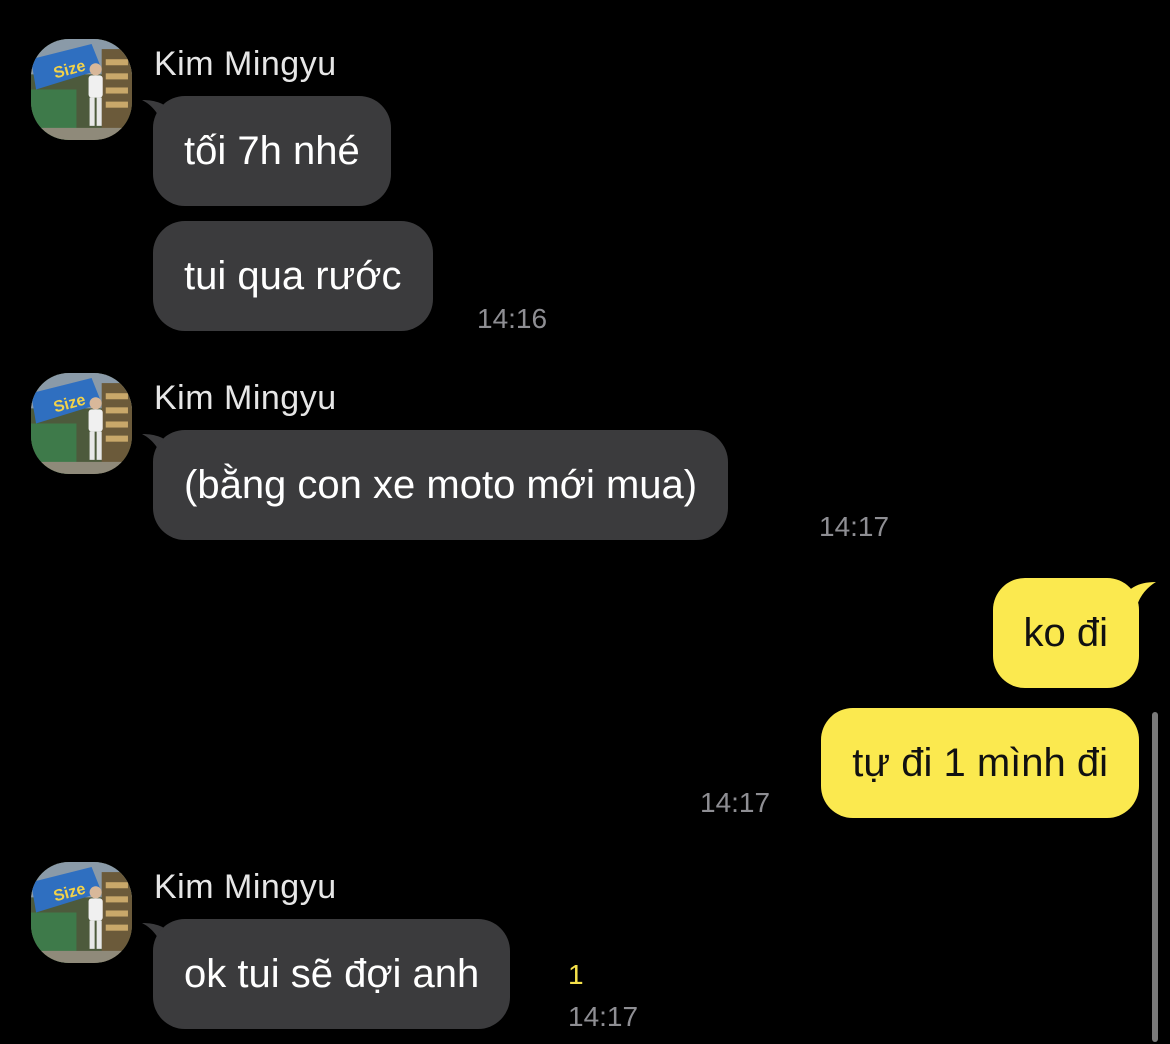  Describe the element at coordinates (512, 318) in the screenshot. I see `message-timestamp: 14:16` at that location.